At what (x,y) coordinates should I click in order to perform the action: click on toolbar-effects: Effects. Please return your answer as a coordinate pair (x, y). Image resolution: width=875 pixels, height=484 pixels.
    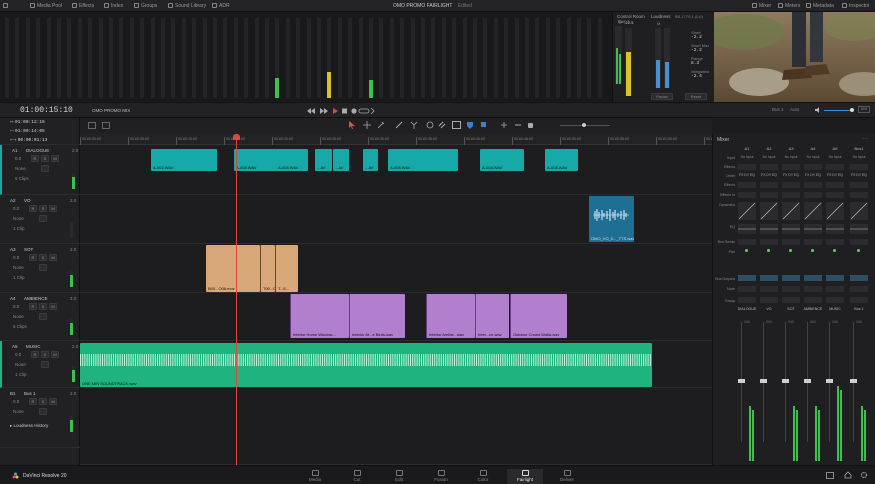
    Looking at the image, I should click on (83, 6).